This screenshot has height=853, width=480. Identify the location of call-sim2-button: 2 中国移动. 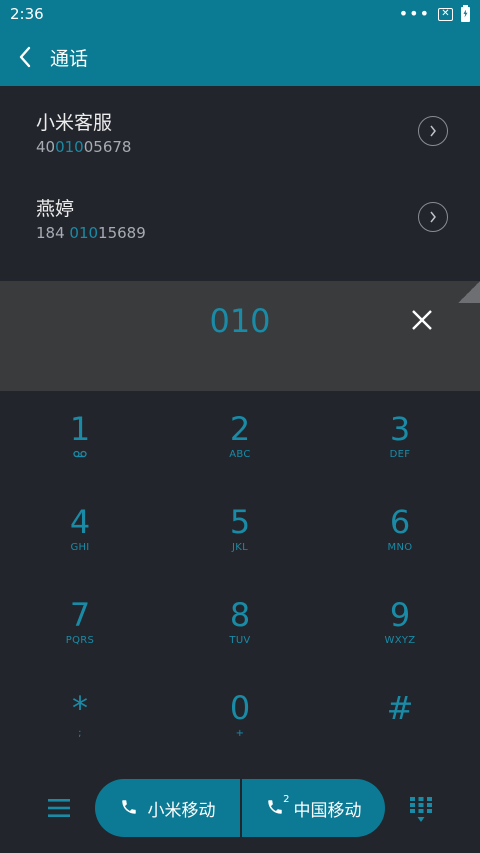
(312, 808).